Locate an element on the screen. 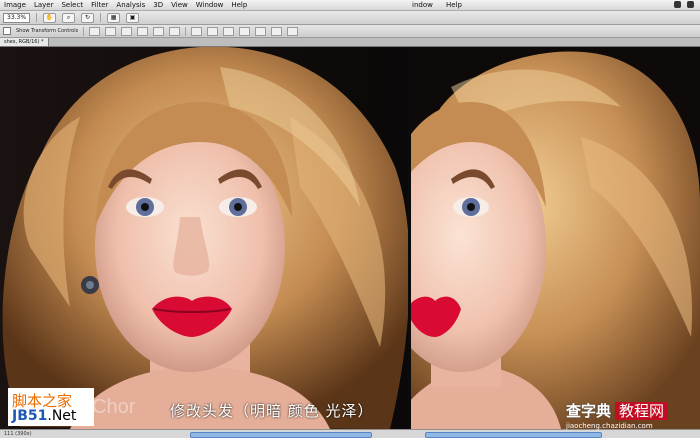 This screenshot has height=438, width=700. ghost-icon is located at coordinates (677, 4).